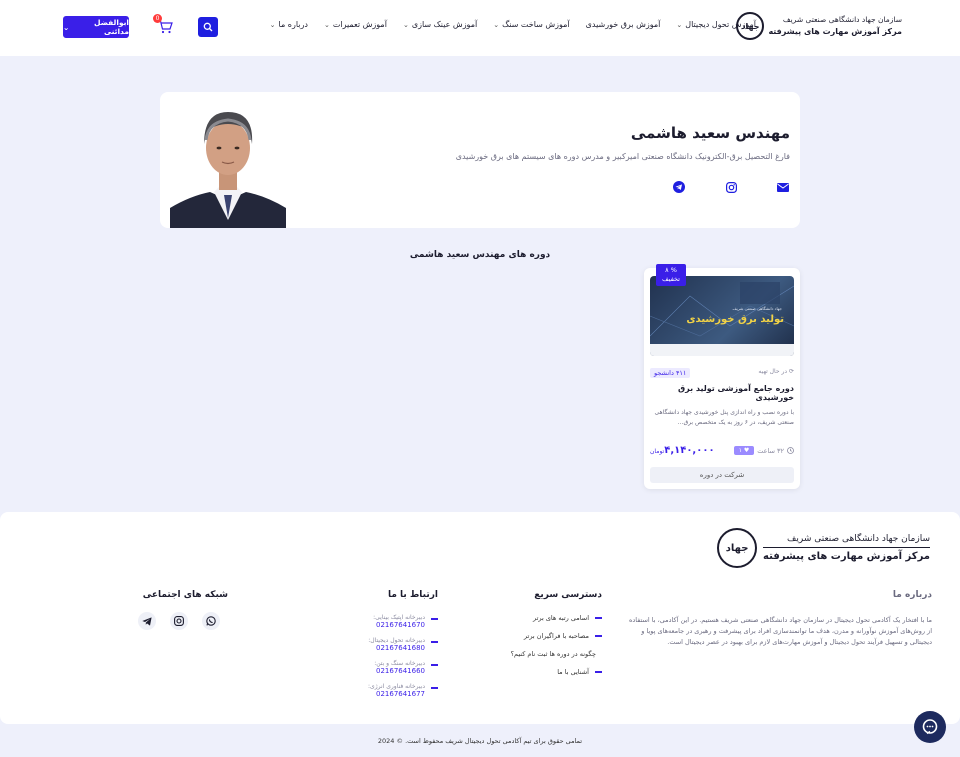 Image resolution: width=960 pixels, height=757 pixels. Describe the element at coordinates (722, 450) in the screenshot. I see `course-footer: ۳۲ ساعت ♥ ۱ ۴,۱۴۰,۰۰۰تومان` at that location.